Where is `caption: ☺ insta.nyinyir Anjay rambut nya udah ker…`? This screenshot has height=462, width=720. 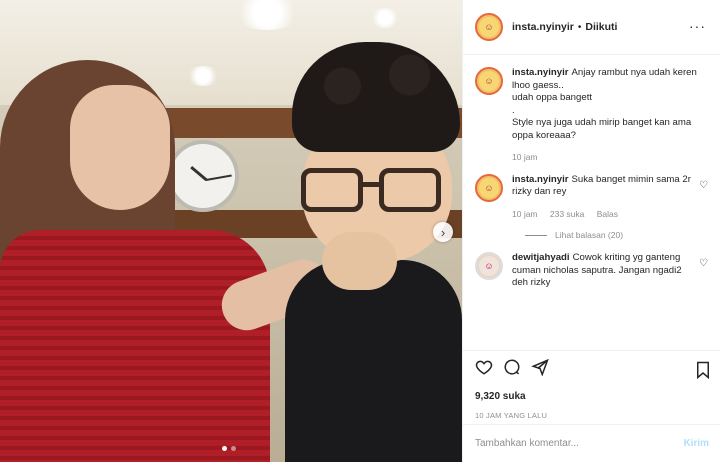
caption: ☺ insta.nyinyir Anjay rambut nya udah ker… is located at coordinates (591, 115).